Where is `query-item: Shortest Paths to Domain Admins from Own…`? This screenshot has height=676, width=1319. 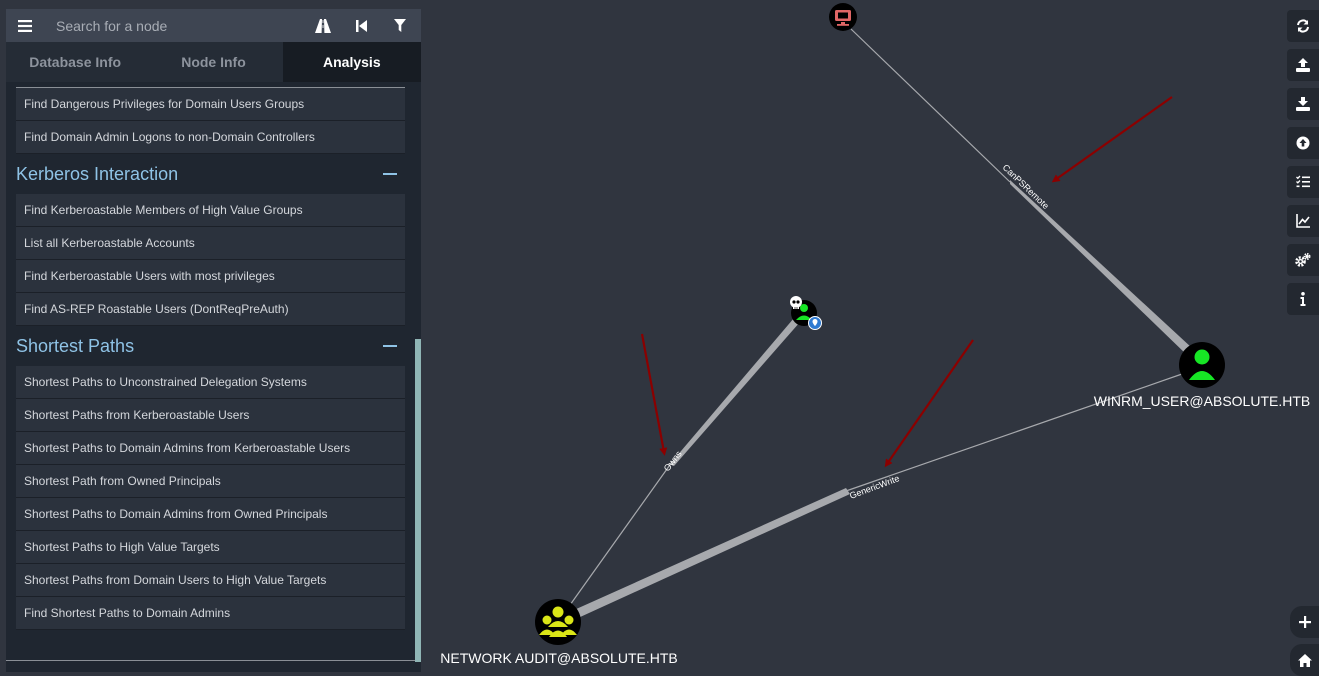
query-item: Shortest Paths to Domain Admins from Own… is located at coordinates (210, 514).